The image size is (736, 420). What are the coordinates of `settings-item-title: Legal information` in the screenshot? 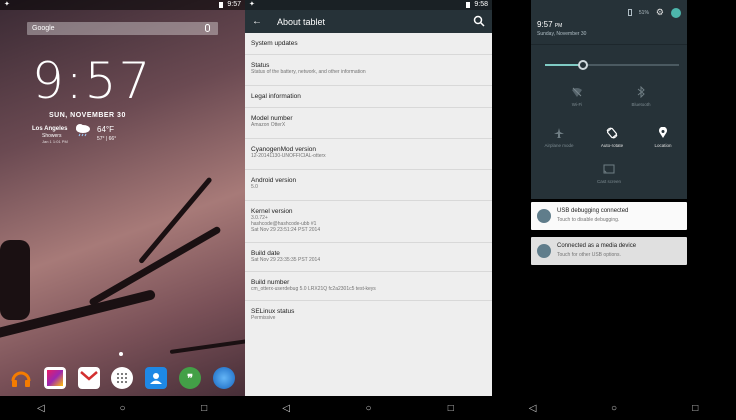 It's located at (276, 96).